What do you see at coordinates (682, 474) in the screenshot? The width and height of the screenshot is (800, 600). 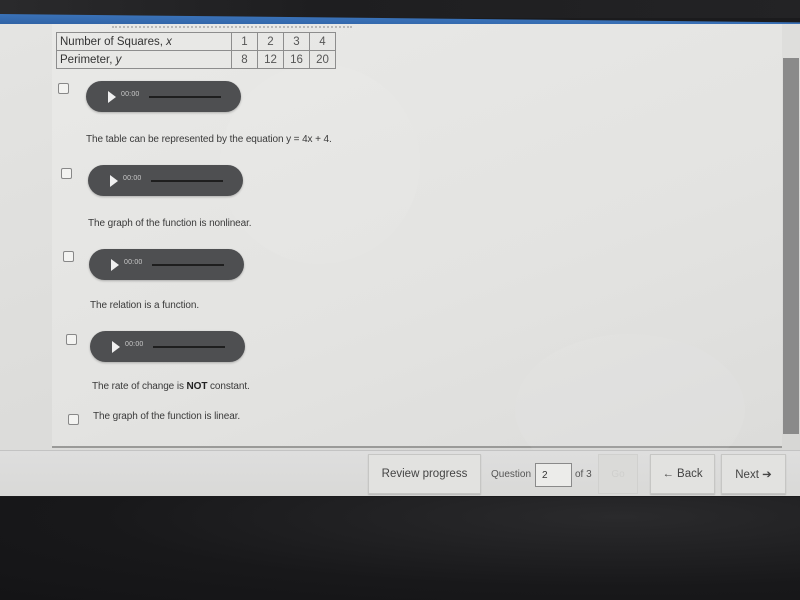 I see `back-button: ← Back` at bounding box center [682, 474].